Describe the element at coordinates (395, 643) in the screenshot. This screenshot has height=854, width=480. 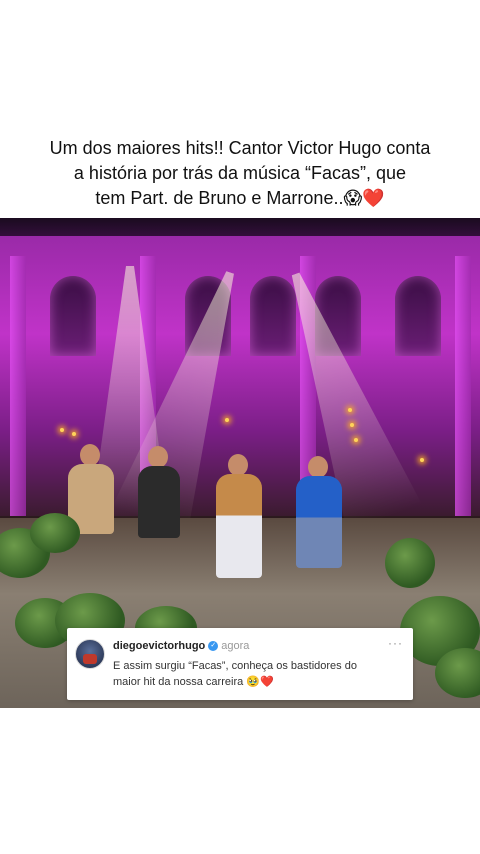
I see `more-options-icon: ···` at that location.